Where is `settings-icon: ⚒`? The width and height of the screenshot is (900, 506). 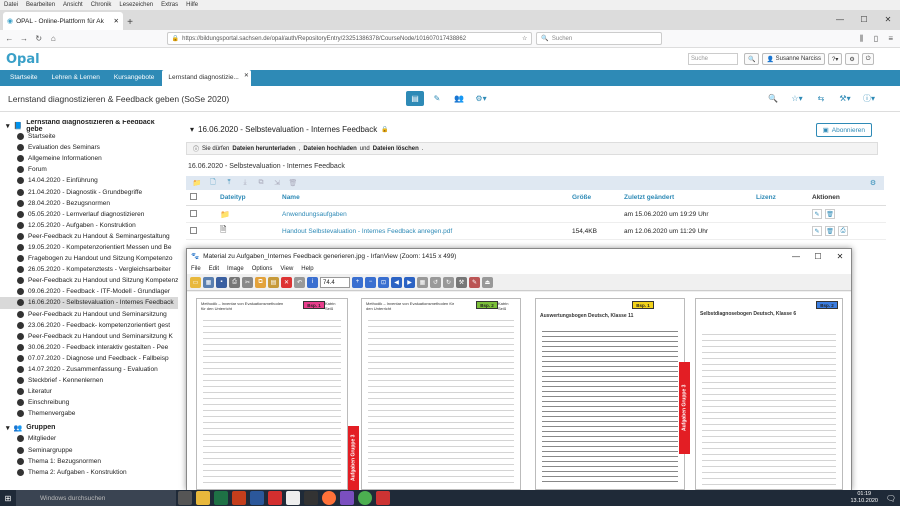 settings-icon: ⚒ is located at coordinates (461, 282).